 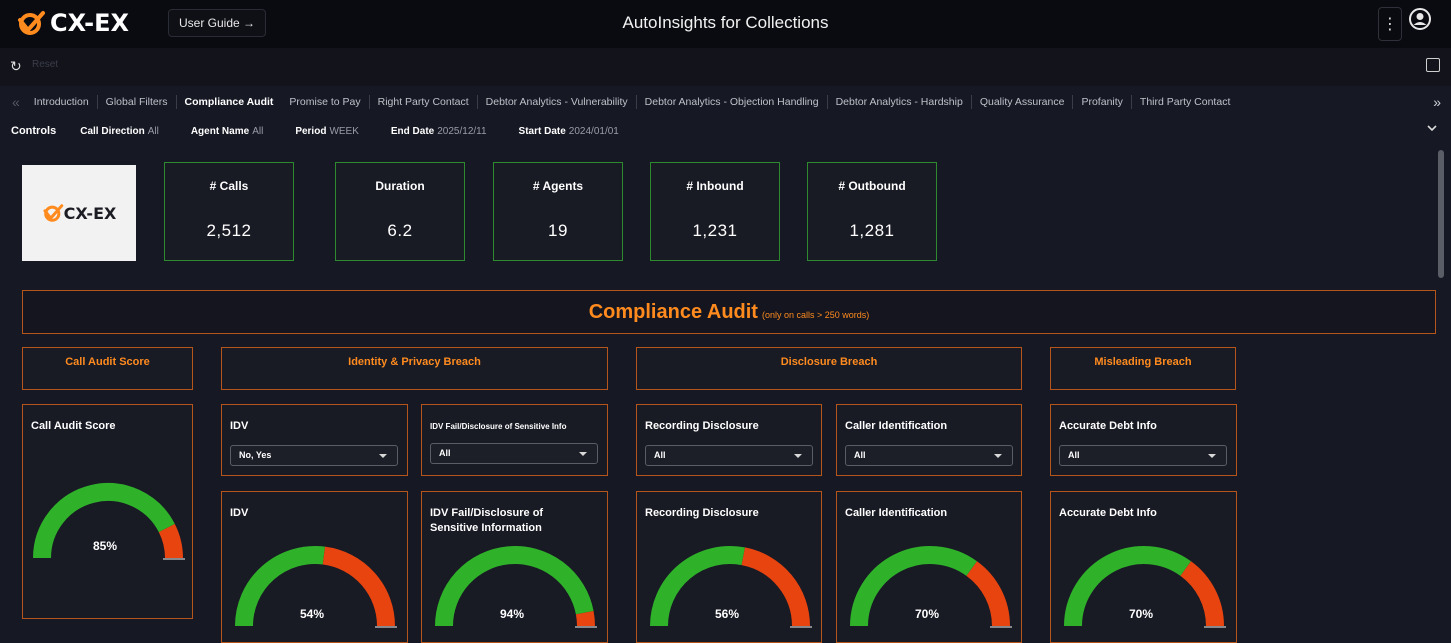 I want to click on filter-title: Caller Identification, so click(x=896, y=426).